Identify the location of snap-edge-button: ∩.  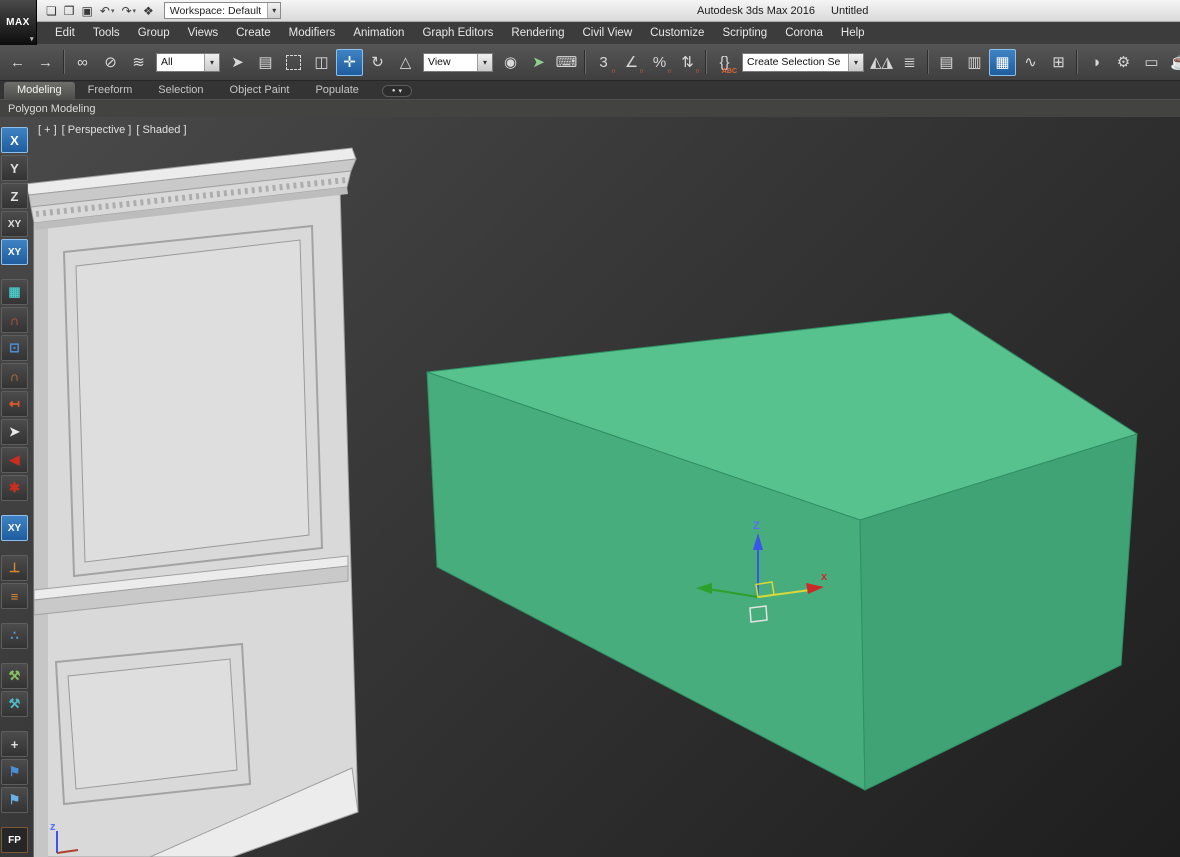
(14, 376).